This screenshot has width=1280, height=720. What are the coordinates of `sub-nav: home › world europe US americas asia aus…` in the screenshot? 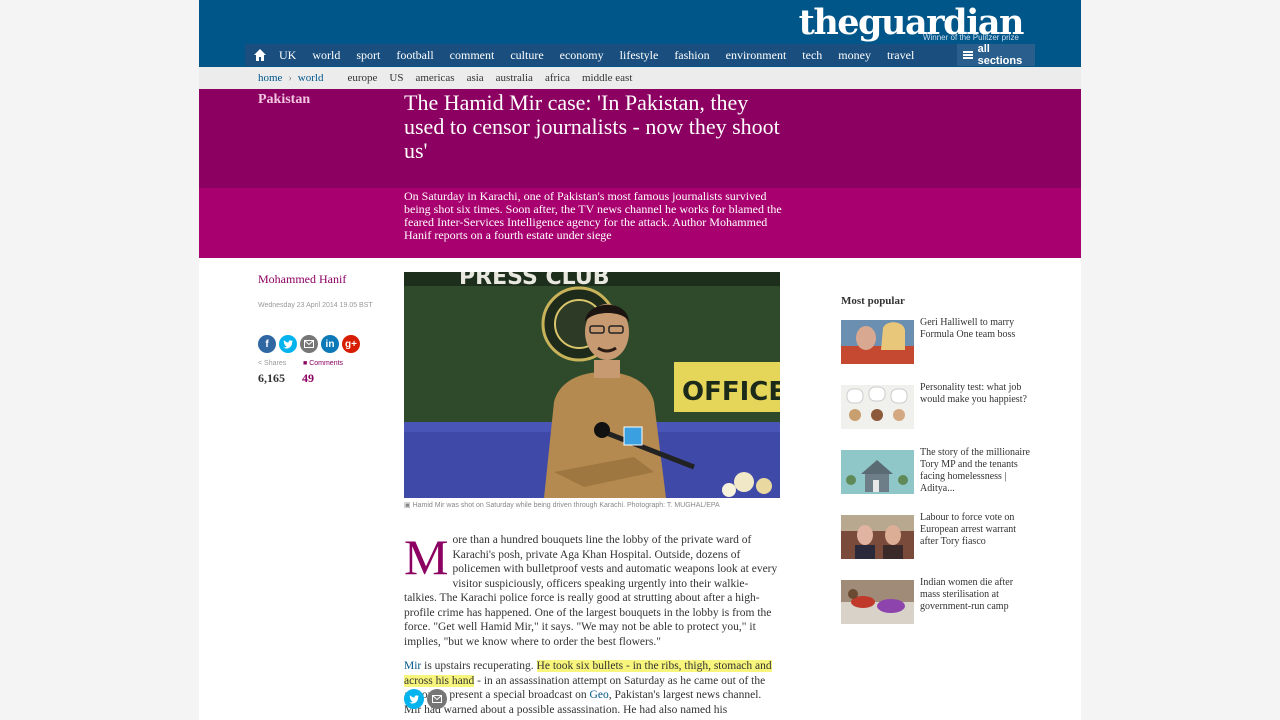 It's located at (640, 78).